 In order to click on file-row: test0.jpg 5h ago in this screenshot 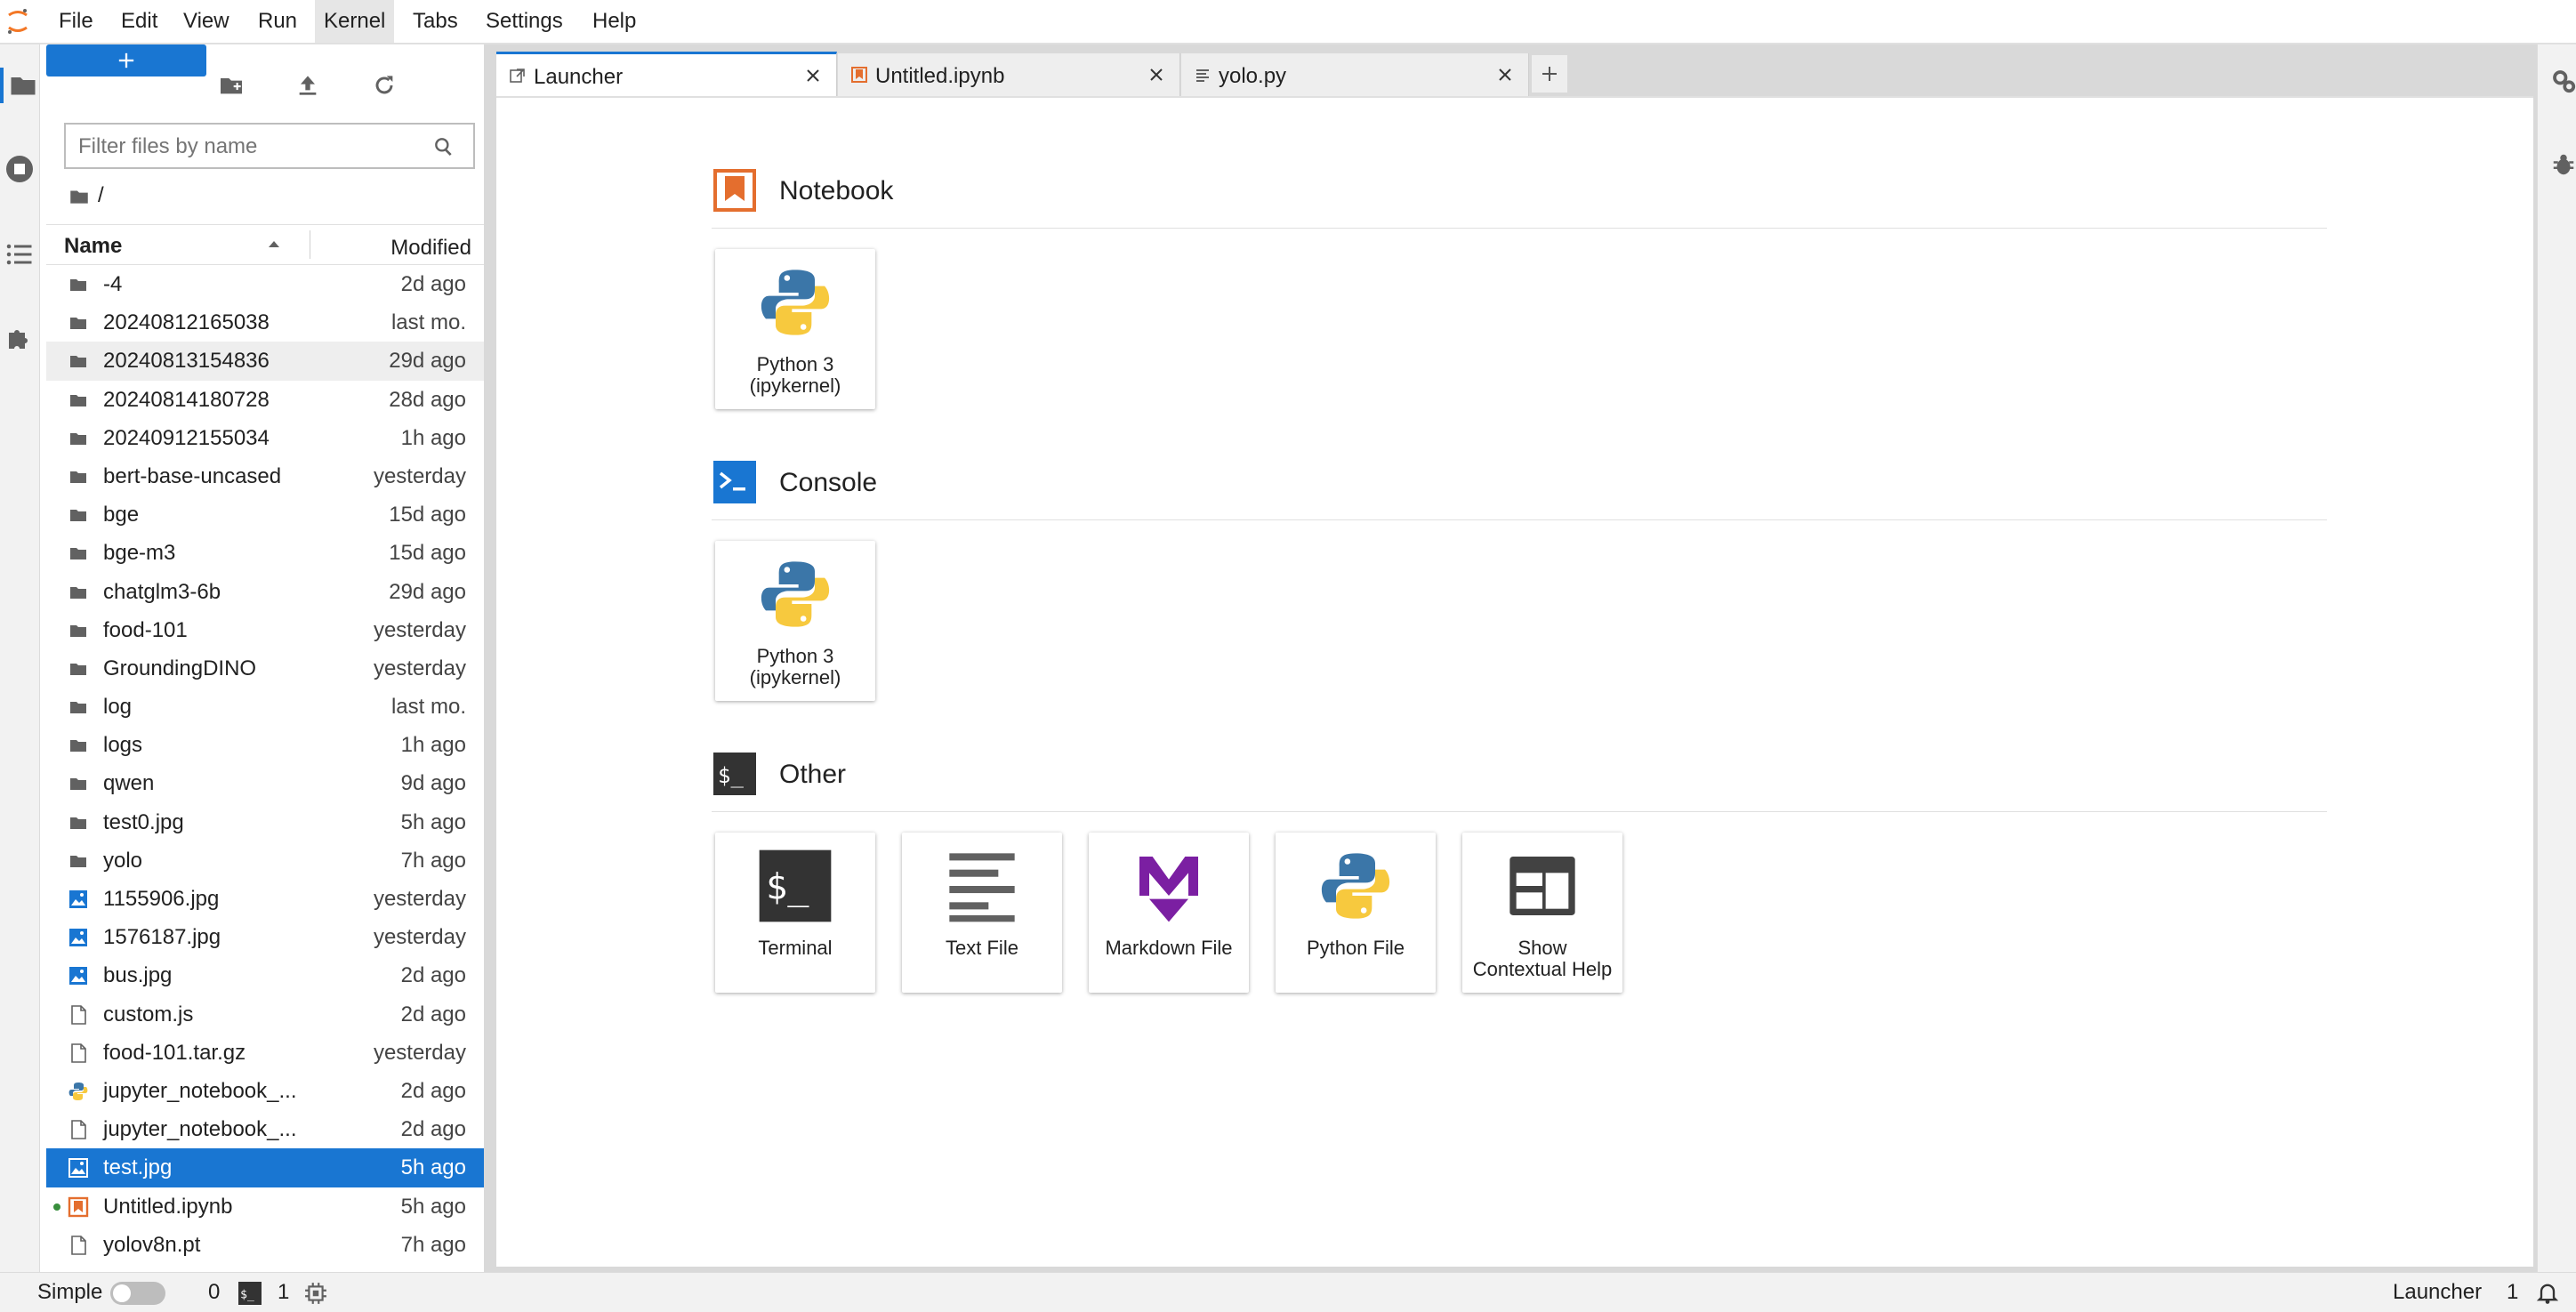, I will do `click(265, 822)`.